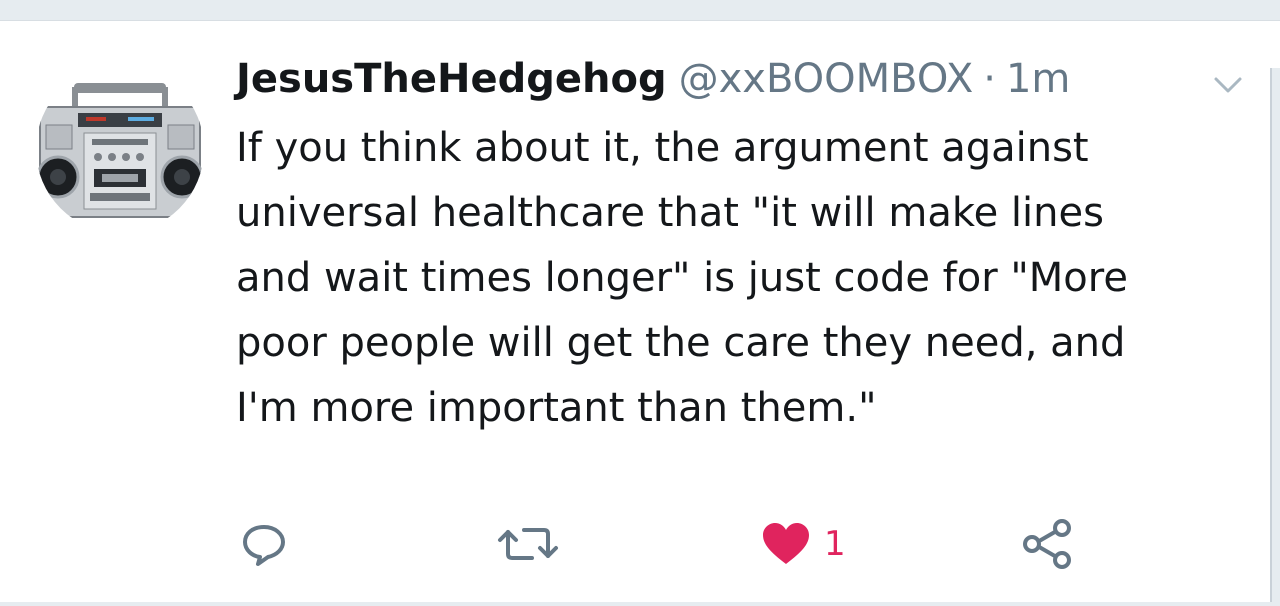 This screenshot has width=1280, height=606. What do you see at coordinates (835, 544) in the screenshot?
I see `like-count: 1` at bounding box center [835, 544].